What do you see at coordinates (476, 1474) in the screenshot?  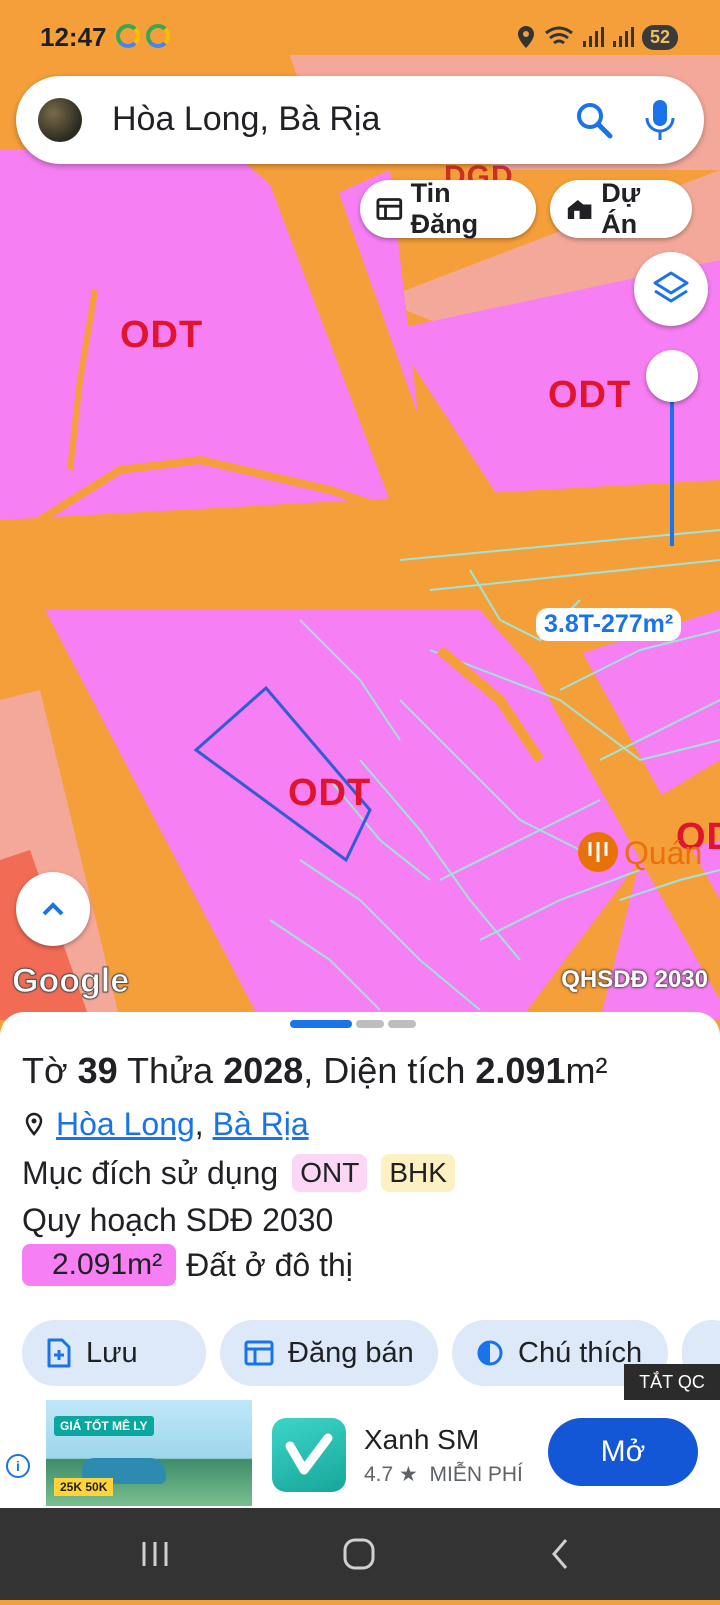 I see `ad-price: MIỄN PHÍ` at bounding box center [476, 1474].